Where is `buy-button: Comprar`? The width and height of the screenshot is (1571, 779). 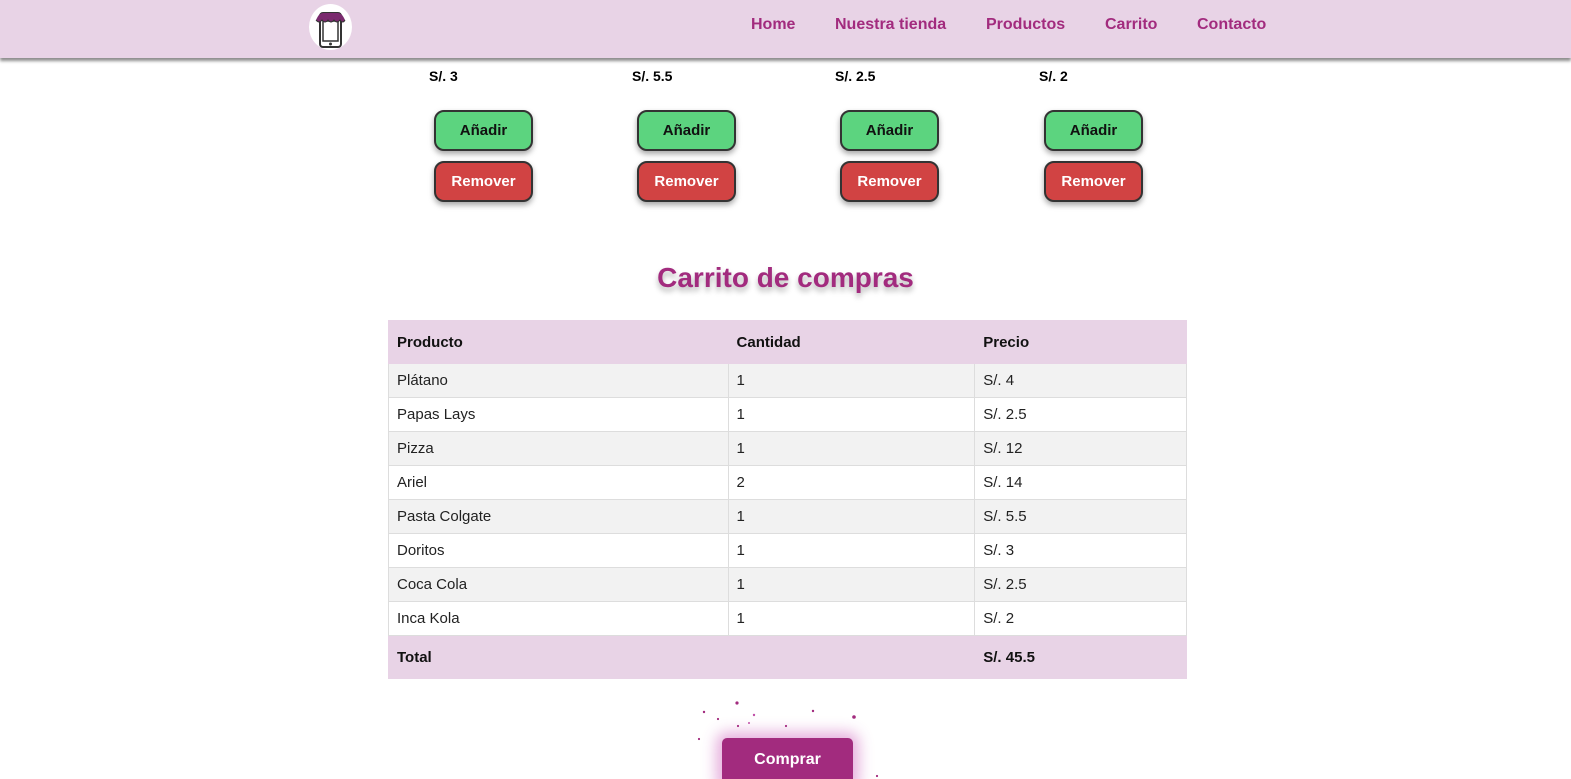 buy-button: Comprar is located at coordinates (787, 758).